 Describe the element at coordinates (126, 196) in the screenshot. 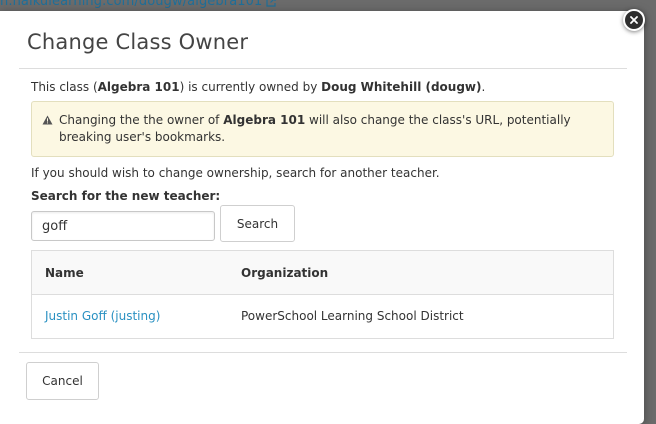

I see `search-label: Search for the new teacher:` at that location.